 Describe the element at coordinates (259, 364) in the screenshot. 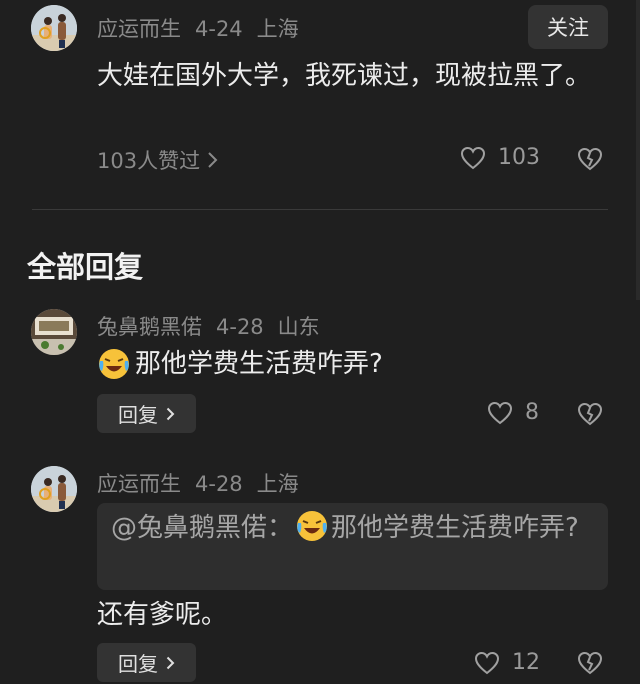

I see `reply-text-content: 那他学费生活费咋弄?` at that location.